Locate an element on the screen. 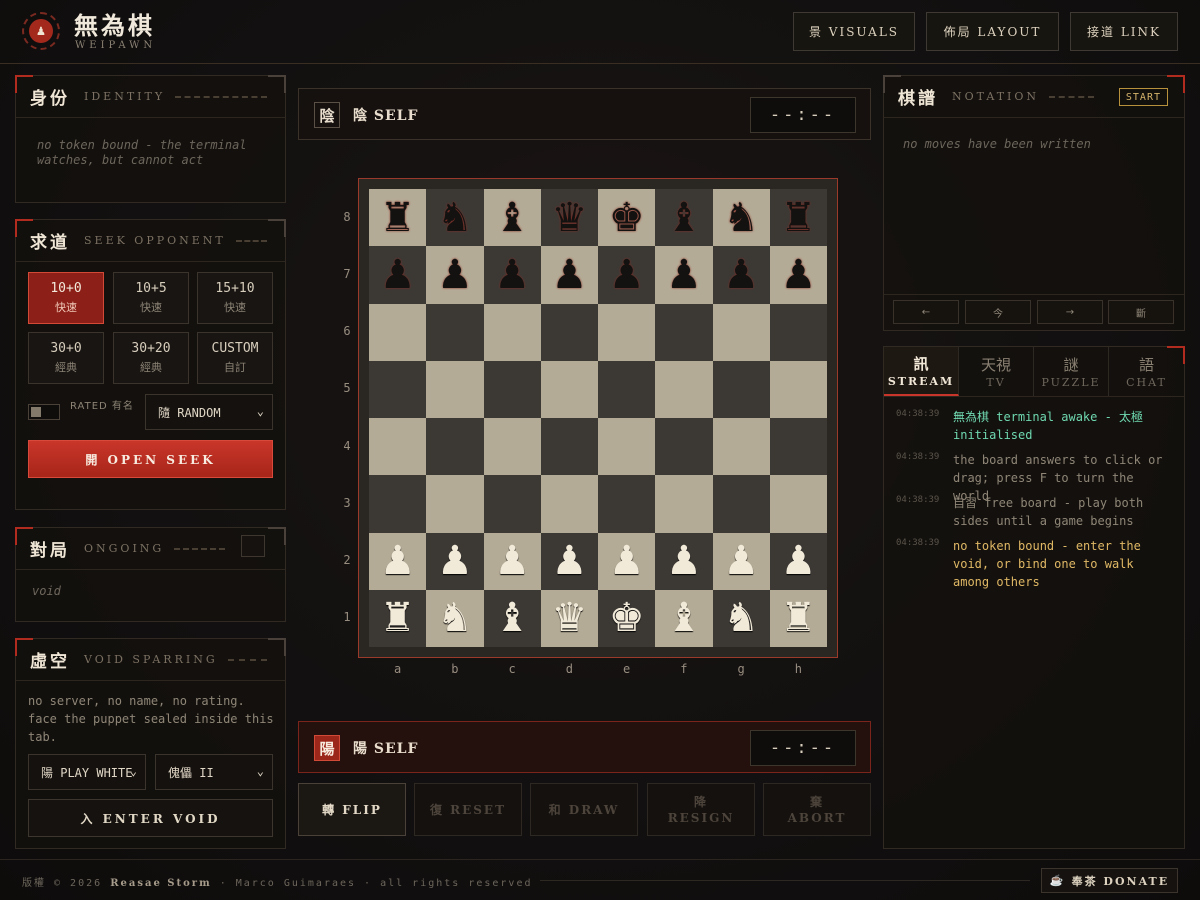 This screenshot has height=900, width=1200. square-a5 is located at coordinates (398, 389).